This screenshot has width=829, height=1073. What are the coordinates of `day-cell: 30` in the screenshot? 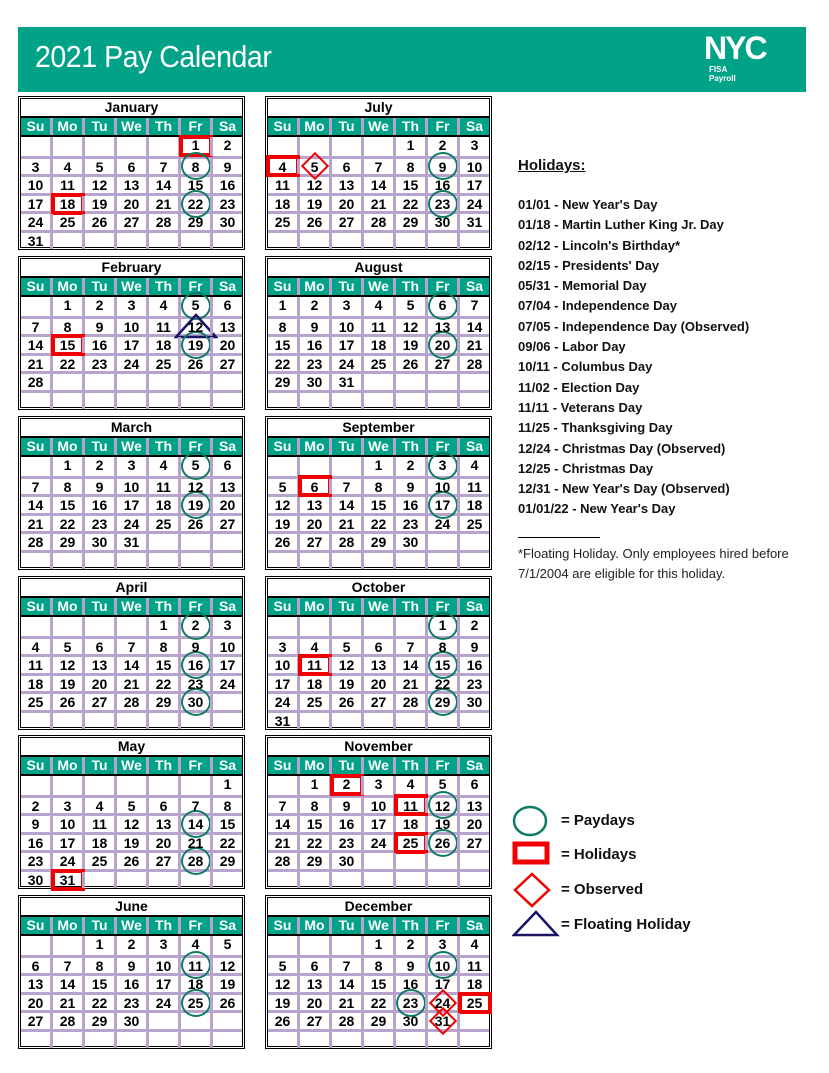 It's located at (35, 880).